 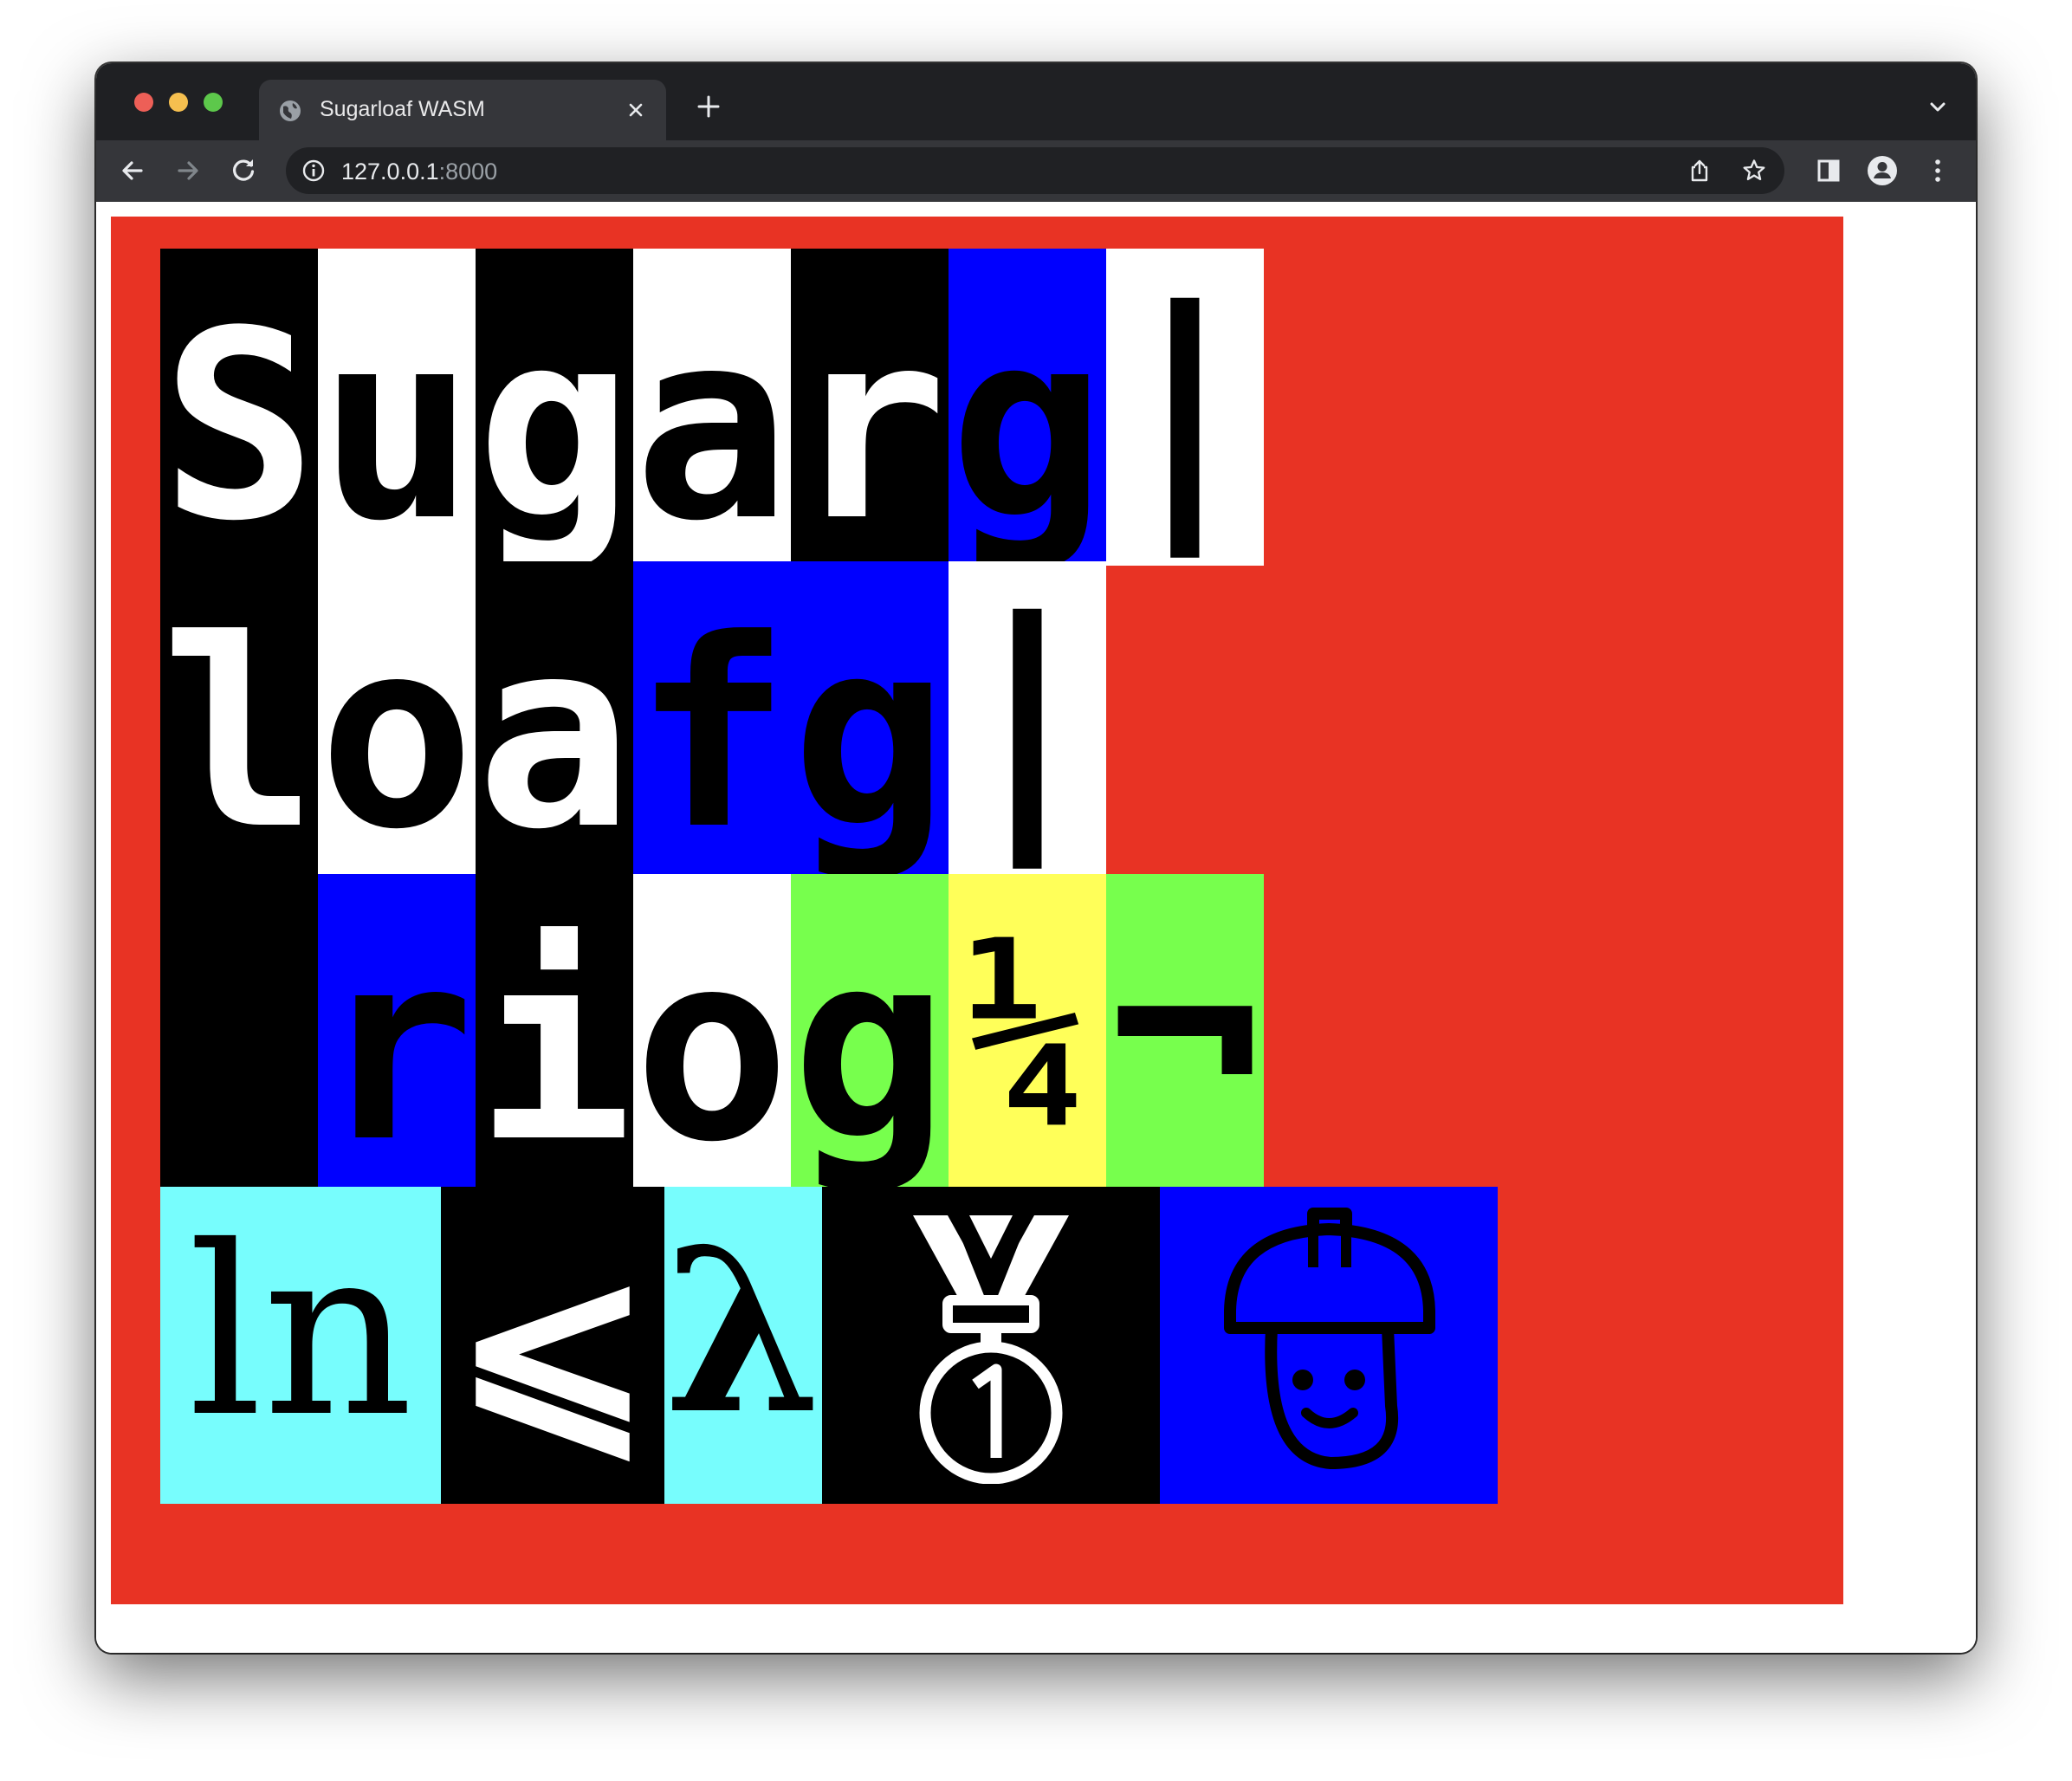 I want to click on star-icon, so click(x=1754, y=171).